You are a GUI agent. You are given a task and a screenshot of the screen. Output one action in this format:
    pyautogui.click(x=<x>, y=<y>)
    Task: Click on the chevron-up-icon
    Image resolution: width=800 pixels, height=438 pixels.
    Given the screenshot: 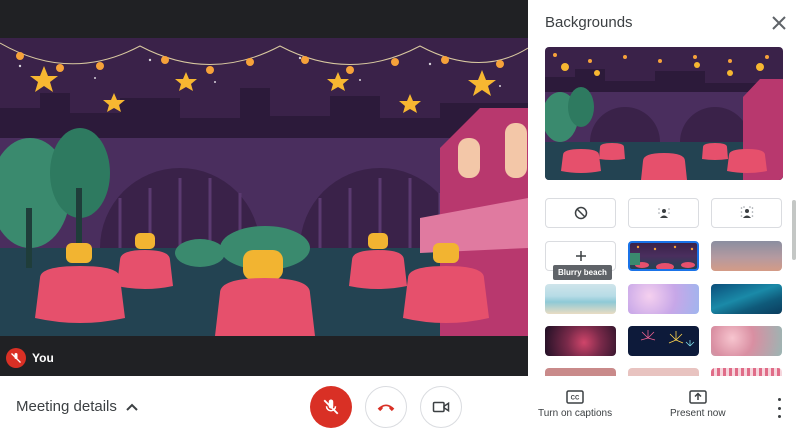 What is the action you would take?
    pyautogui.click(x=132, y=407)
    